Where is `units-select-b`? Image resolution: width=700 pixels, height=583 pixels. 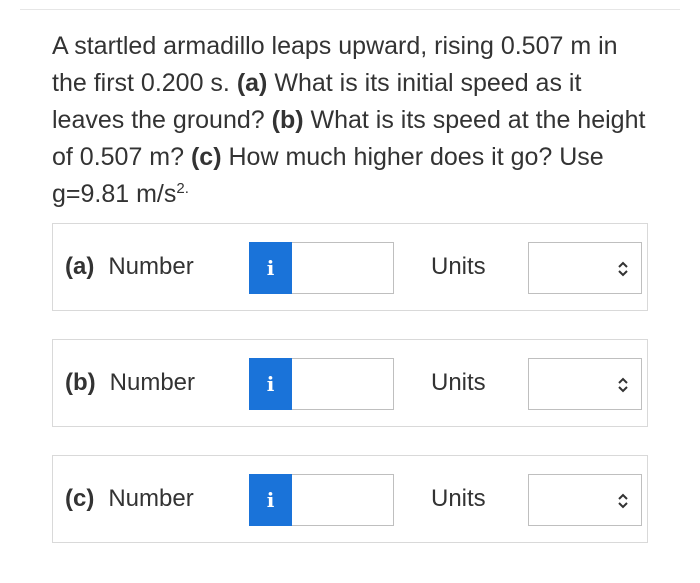 units-select-b is located at coordinates (585, 384).